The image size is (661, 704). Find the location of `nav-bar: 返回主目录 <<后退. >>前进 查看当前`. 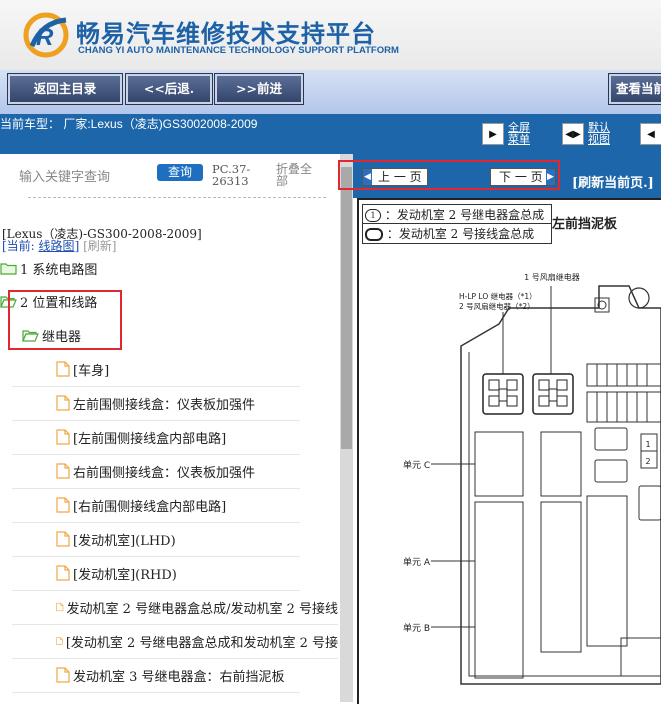

nav-bar: 返回主目录 <<后退. >>前进 查看当前 is located at coordinates (330, 92).